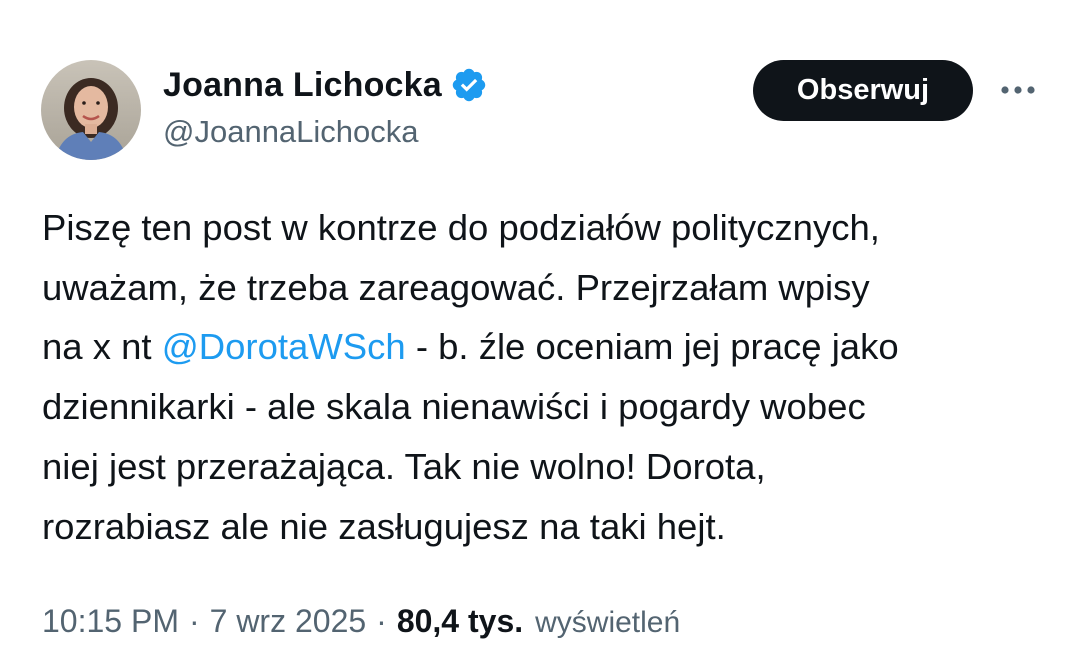 This screenshot has height=662, width=1080. What do you see at coordinates (291, 132) in the screenshot?
I see `author-handle: @JoannaLichocka` at bounding box center [291, 132].